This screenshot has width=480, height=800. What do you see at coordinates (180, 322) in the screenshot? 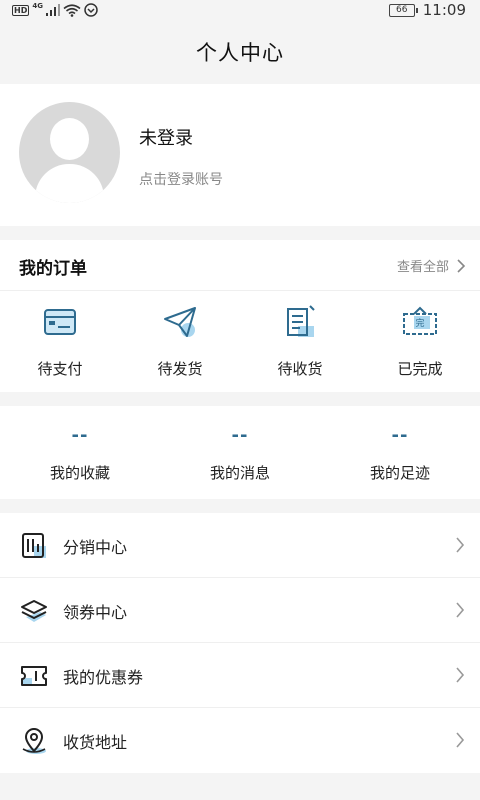
I see `paper-plane-icon` at bounding box center [180, 322].